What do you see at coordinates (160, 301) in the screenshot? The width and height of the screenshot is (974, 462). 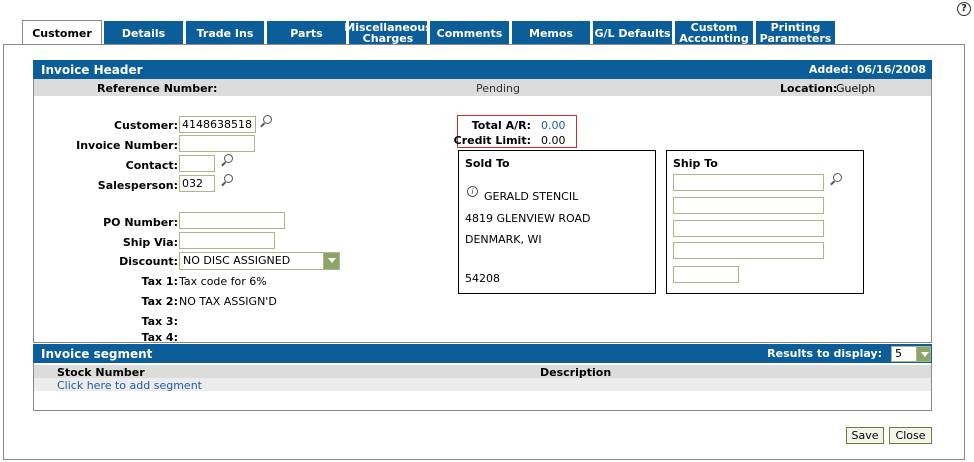 I see `tax2-label: Tax 2:` at bounding box center [160, 301].